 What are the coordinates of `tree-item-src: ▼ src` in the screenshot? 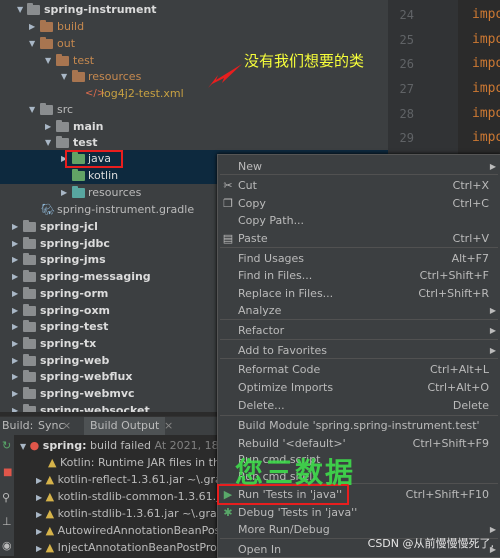 It's located at (194, 109).